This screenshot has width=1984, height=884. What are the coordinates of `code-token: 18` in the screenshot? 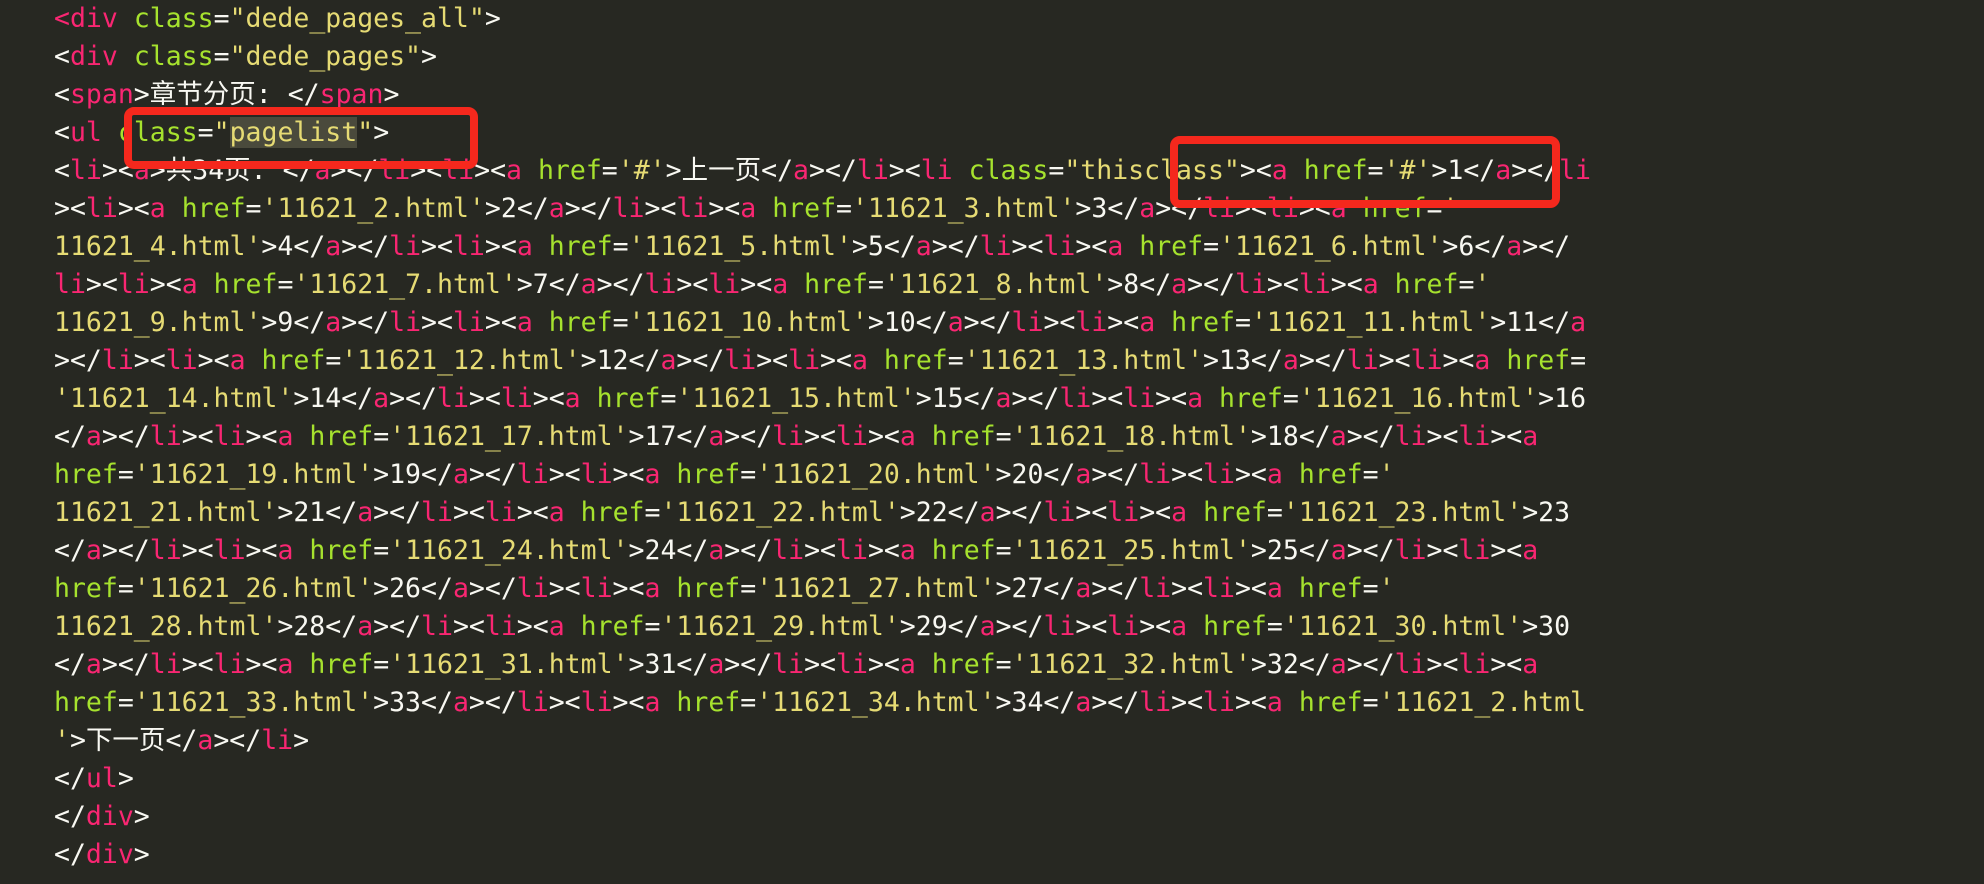 It's located at (1282, 436).